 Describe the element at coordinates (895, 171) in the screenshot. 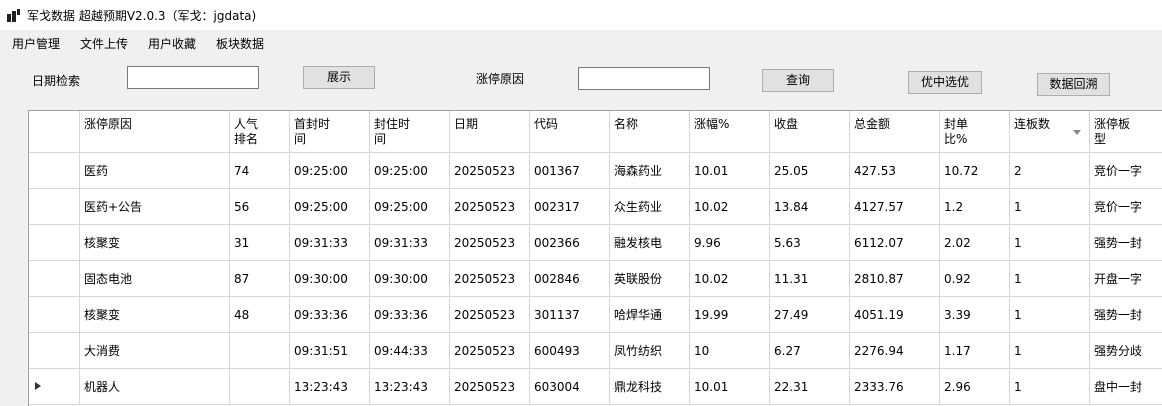

I see `table-cell-total-amount: 427.53` at that location.